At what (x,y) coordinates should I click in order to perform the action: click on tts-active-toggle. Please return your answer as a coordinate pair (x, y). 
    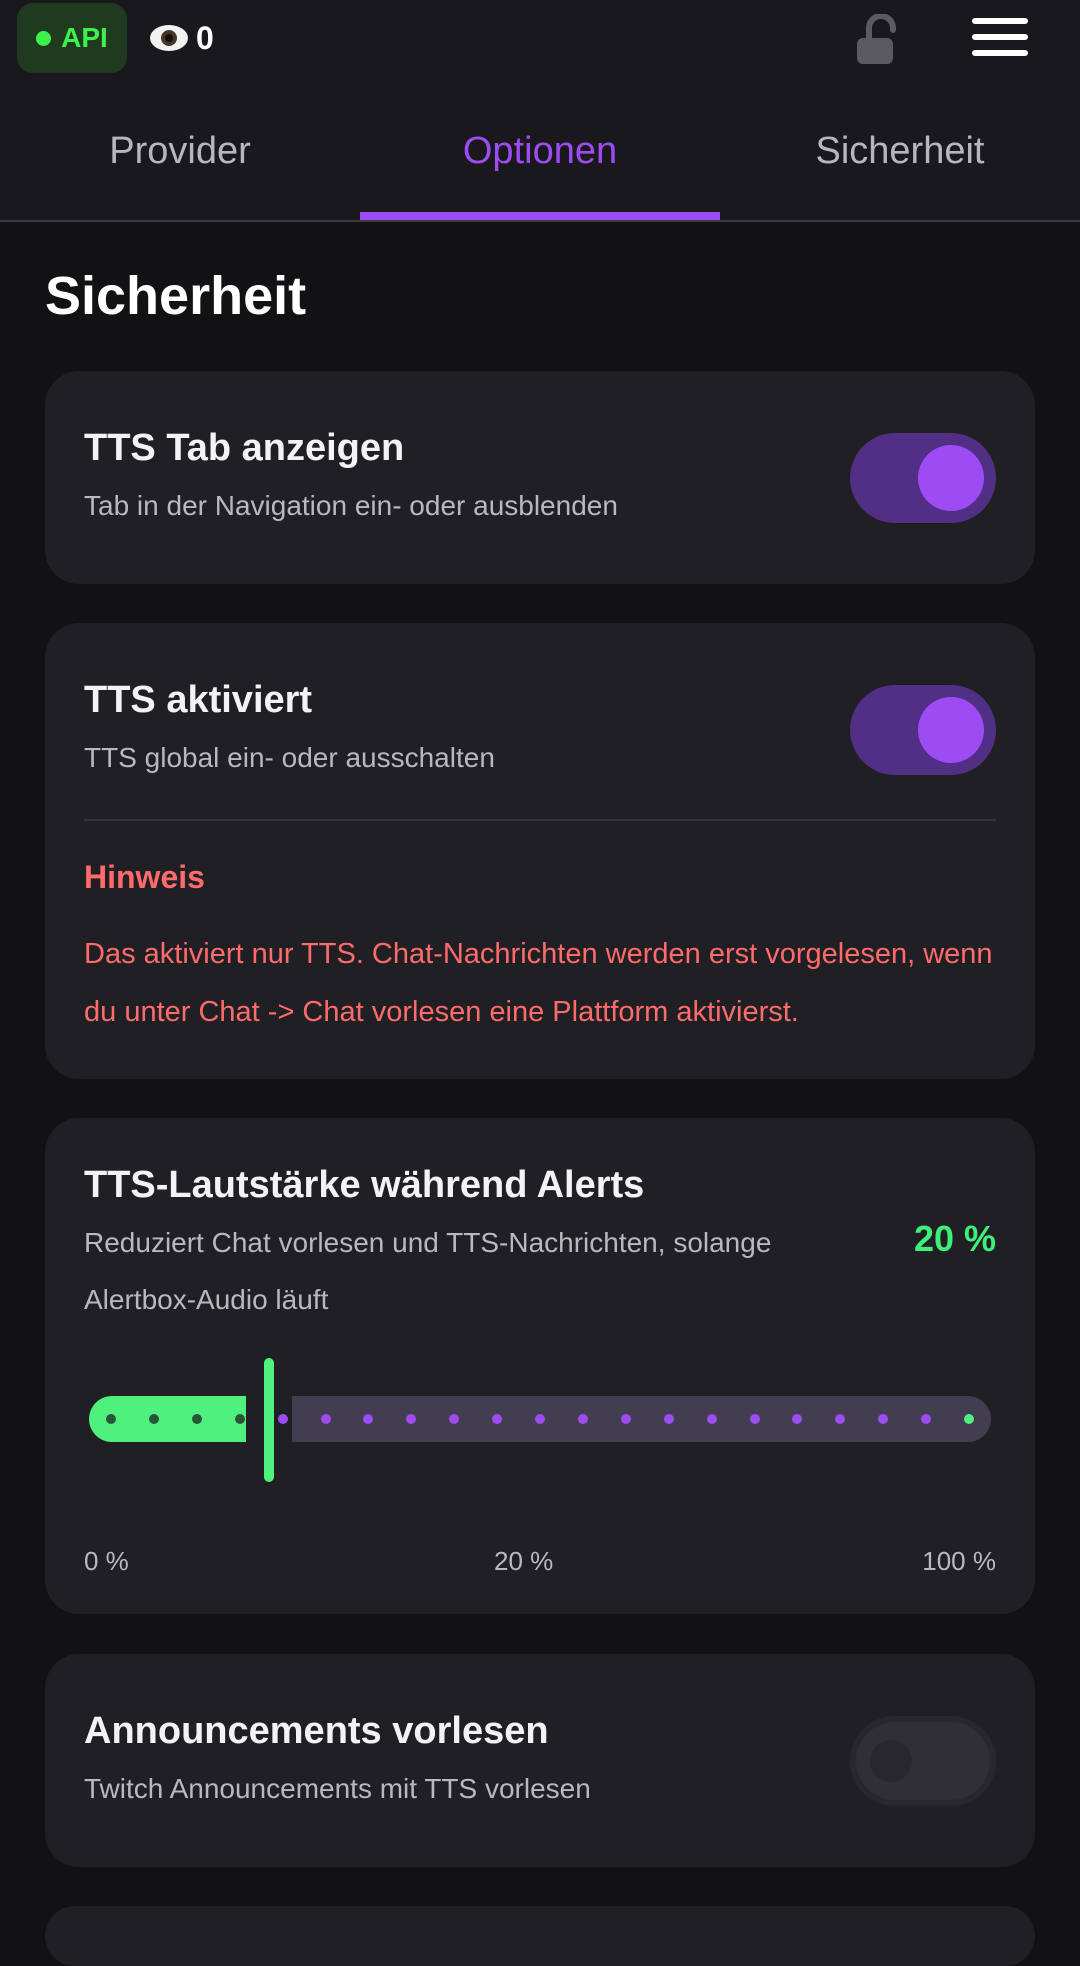
    Looking at the image, I should click on (923, 730).